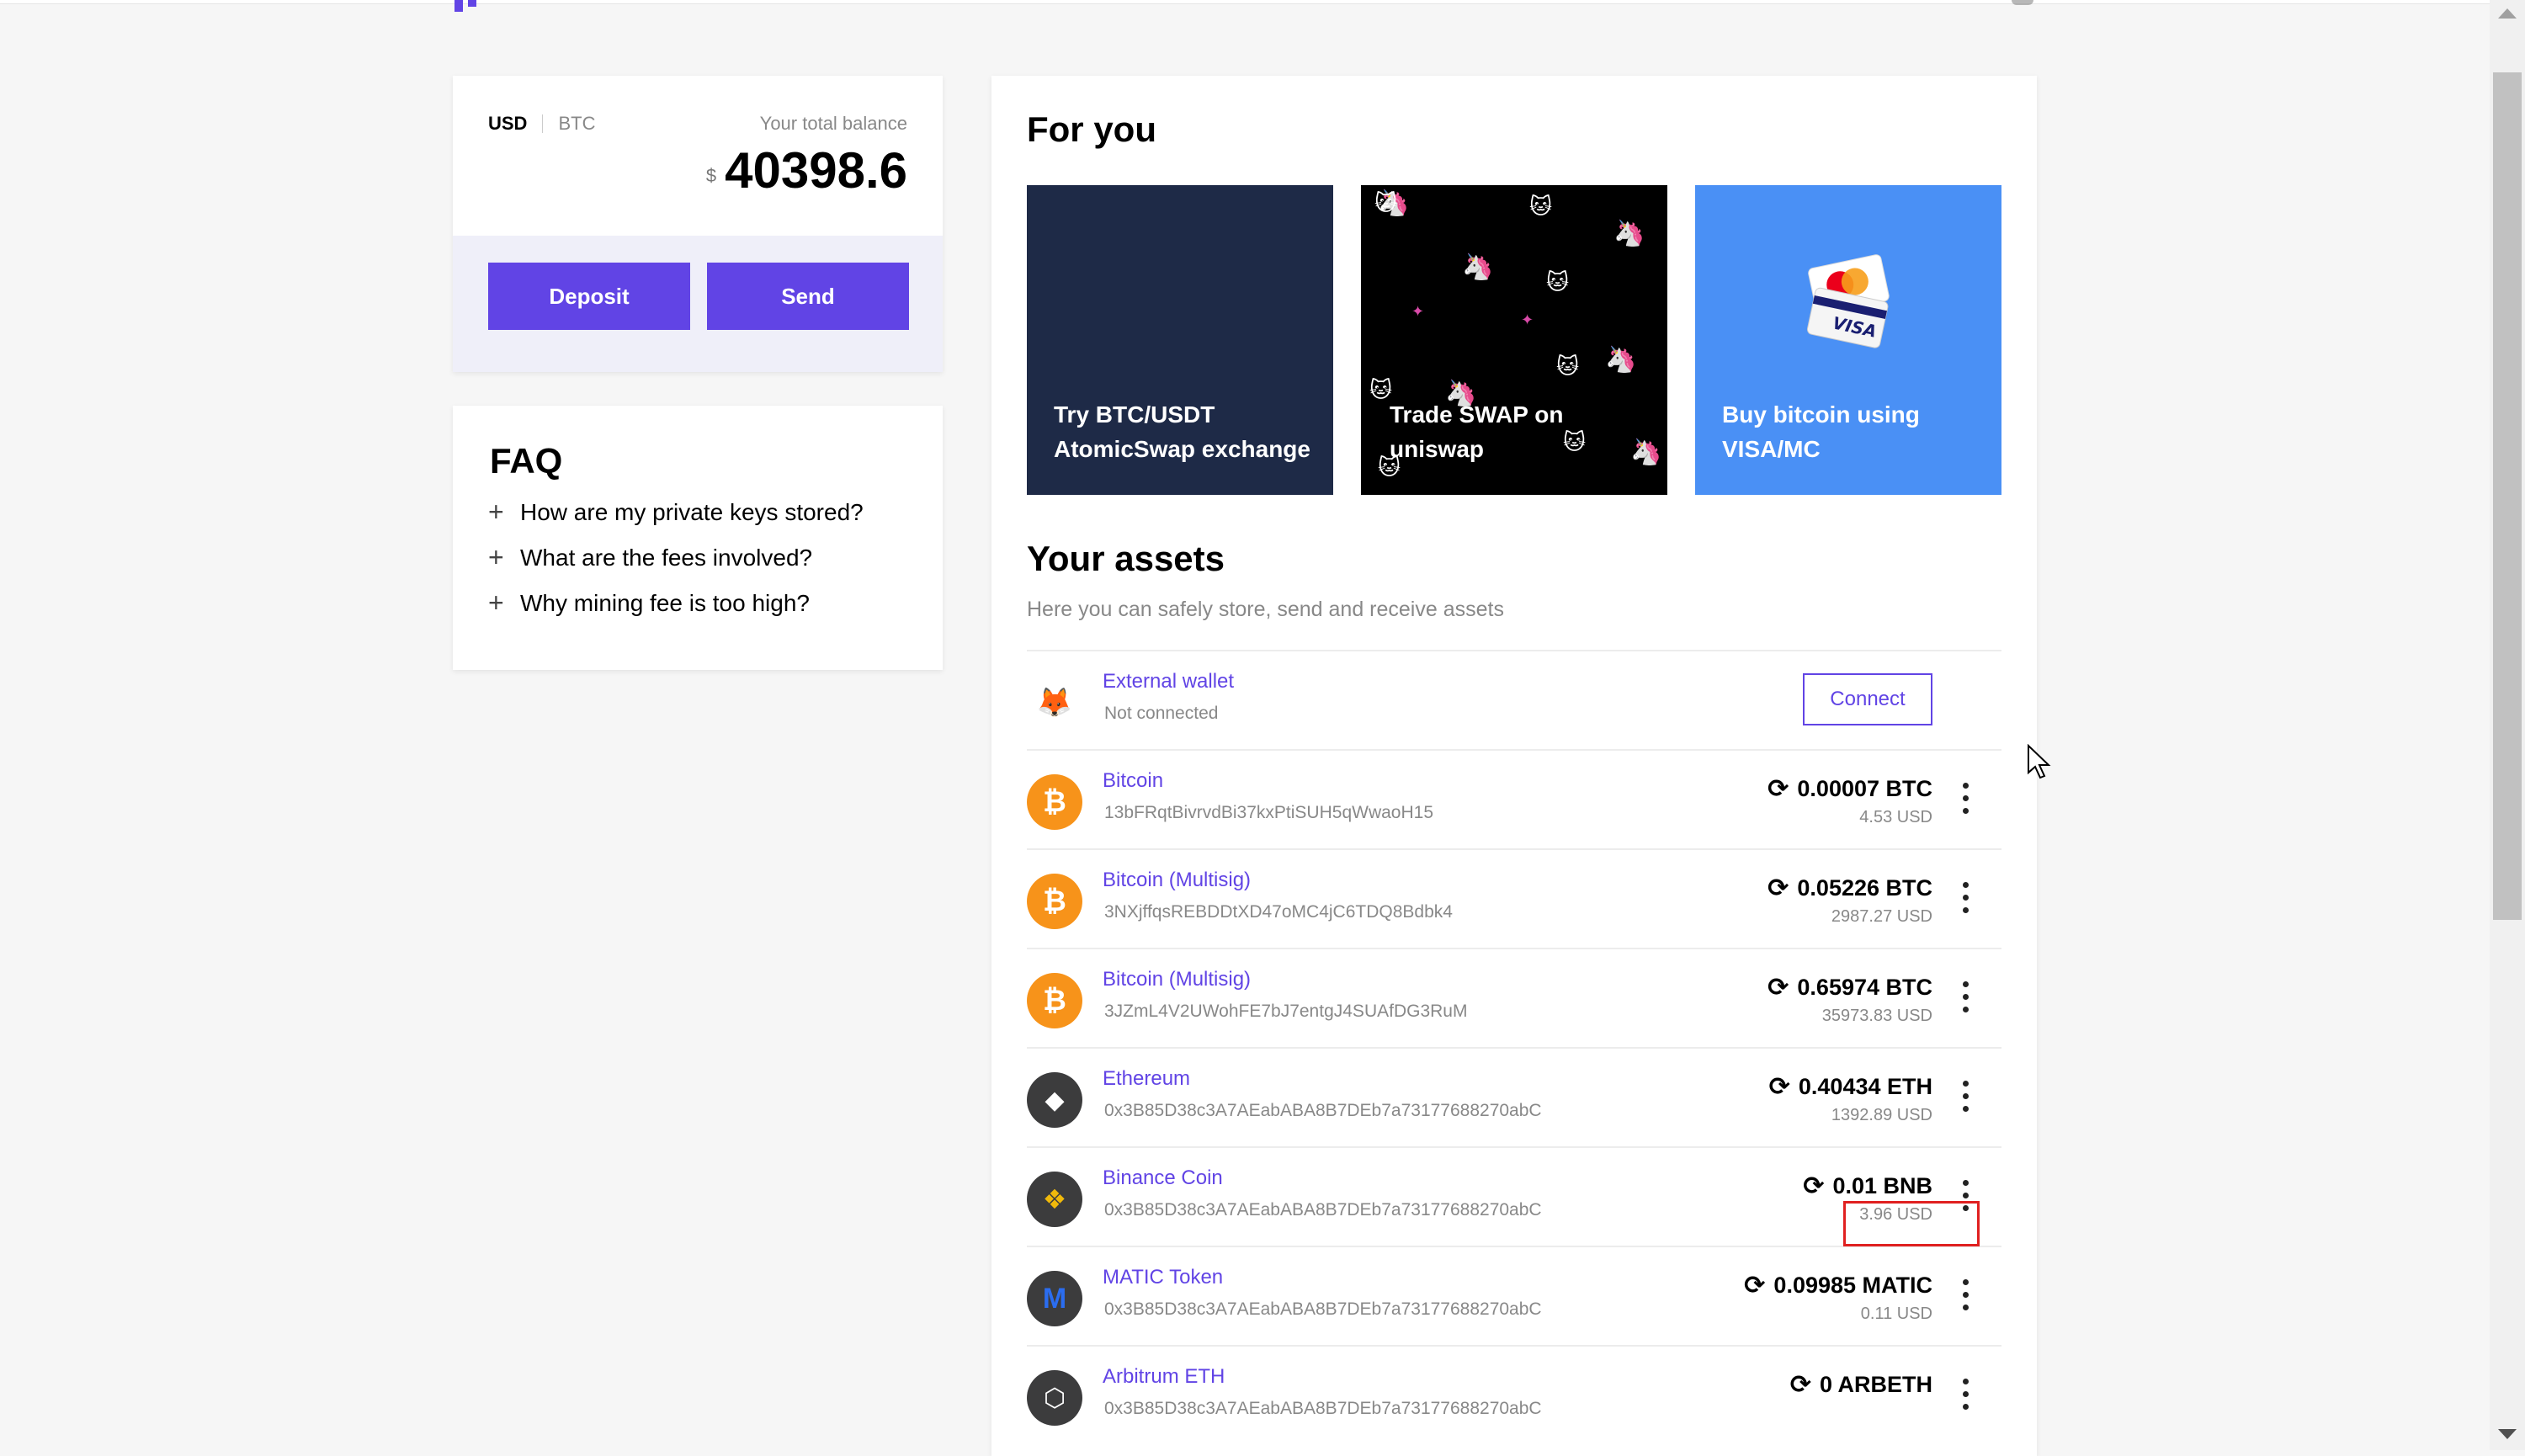 This screenshot has width=2525, height=1456. Describe the element at coordinates (1168, 681) in the screenshot. I see `external-wallet-name: External wallet` at that location.